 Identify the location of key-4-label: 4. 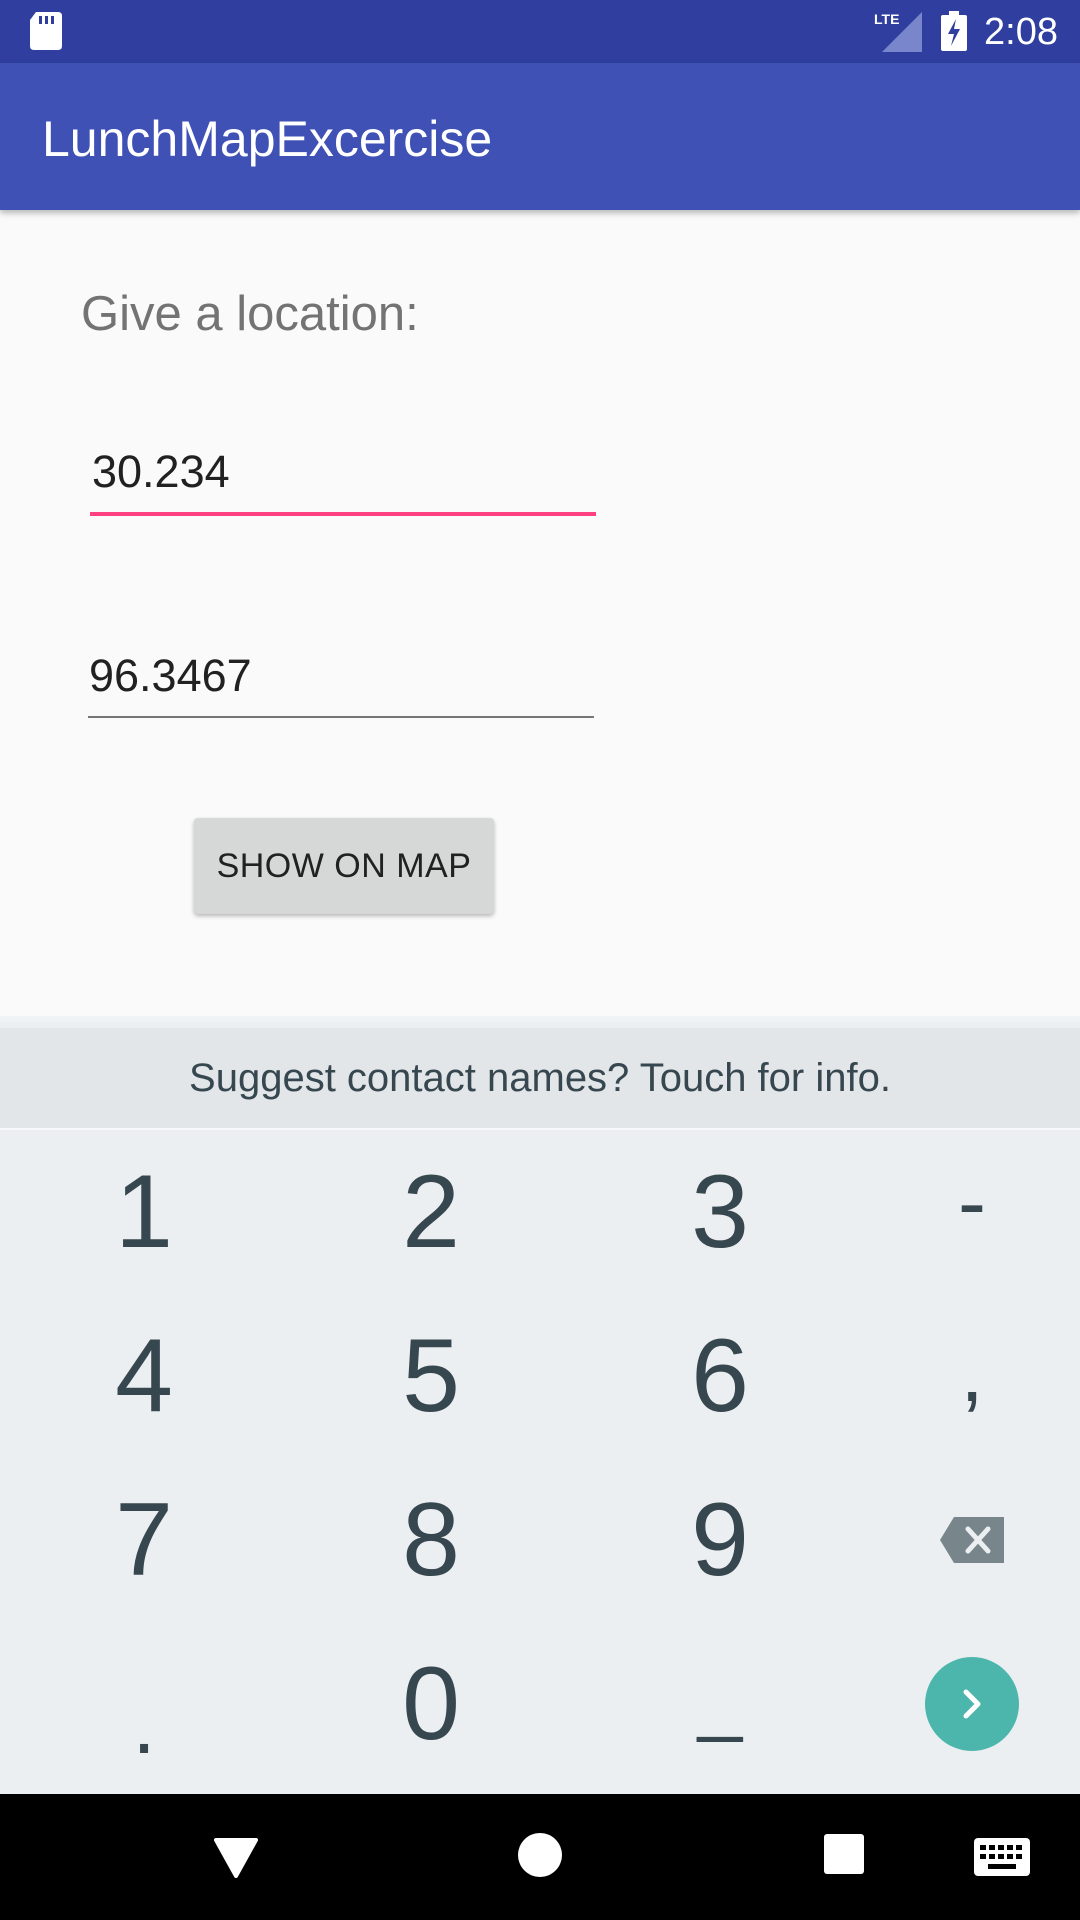
(144, 1375).